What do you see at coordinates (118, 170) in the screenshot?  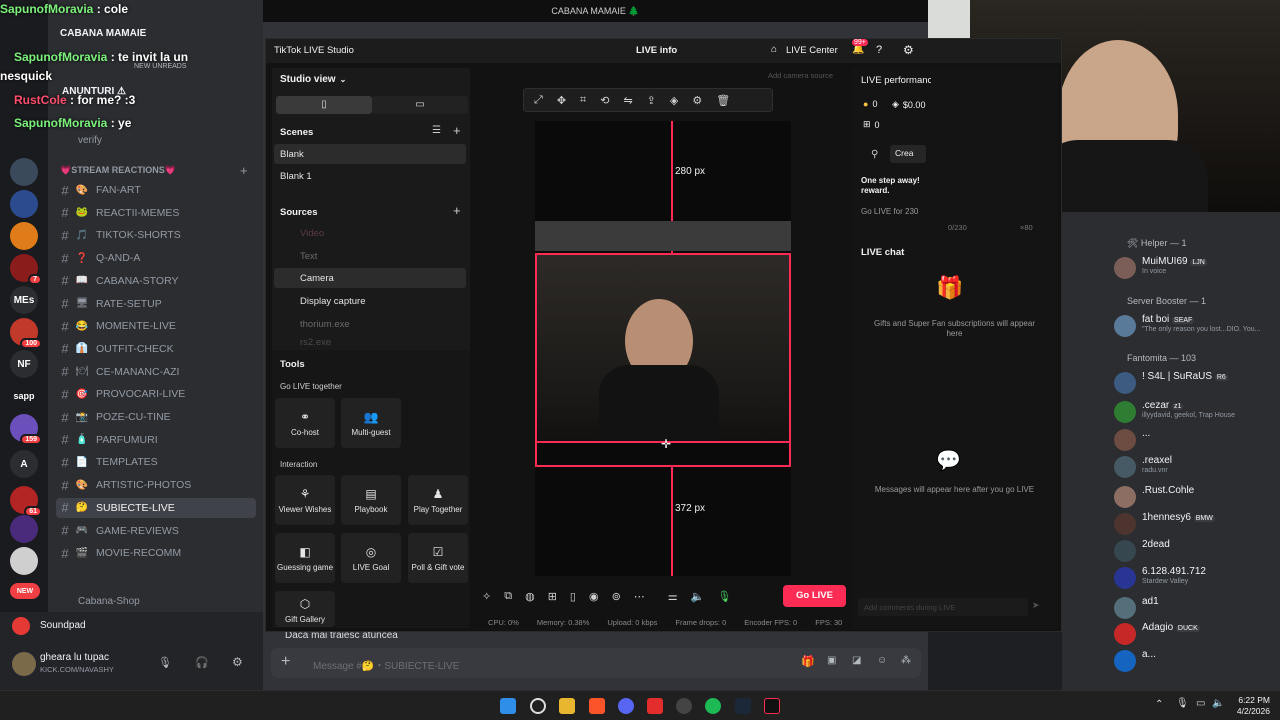 I see `category-stream-reactions: 💗STREAM REACTIONS💗` at bounding box center [118, 170].